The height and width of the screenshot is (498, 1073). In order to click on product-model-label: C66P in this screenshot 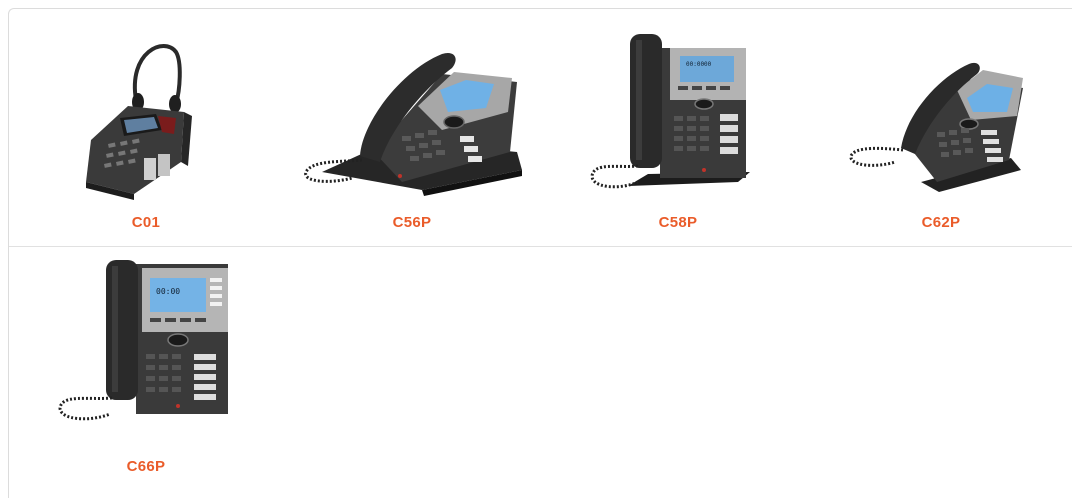, I will do `click(146, 466)`.